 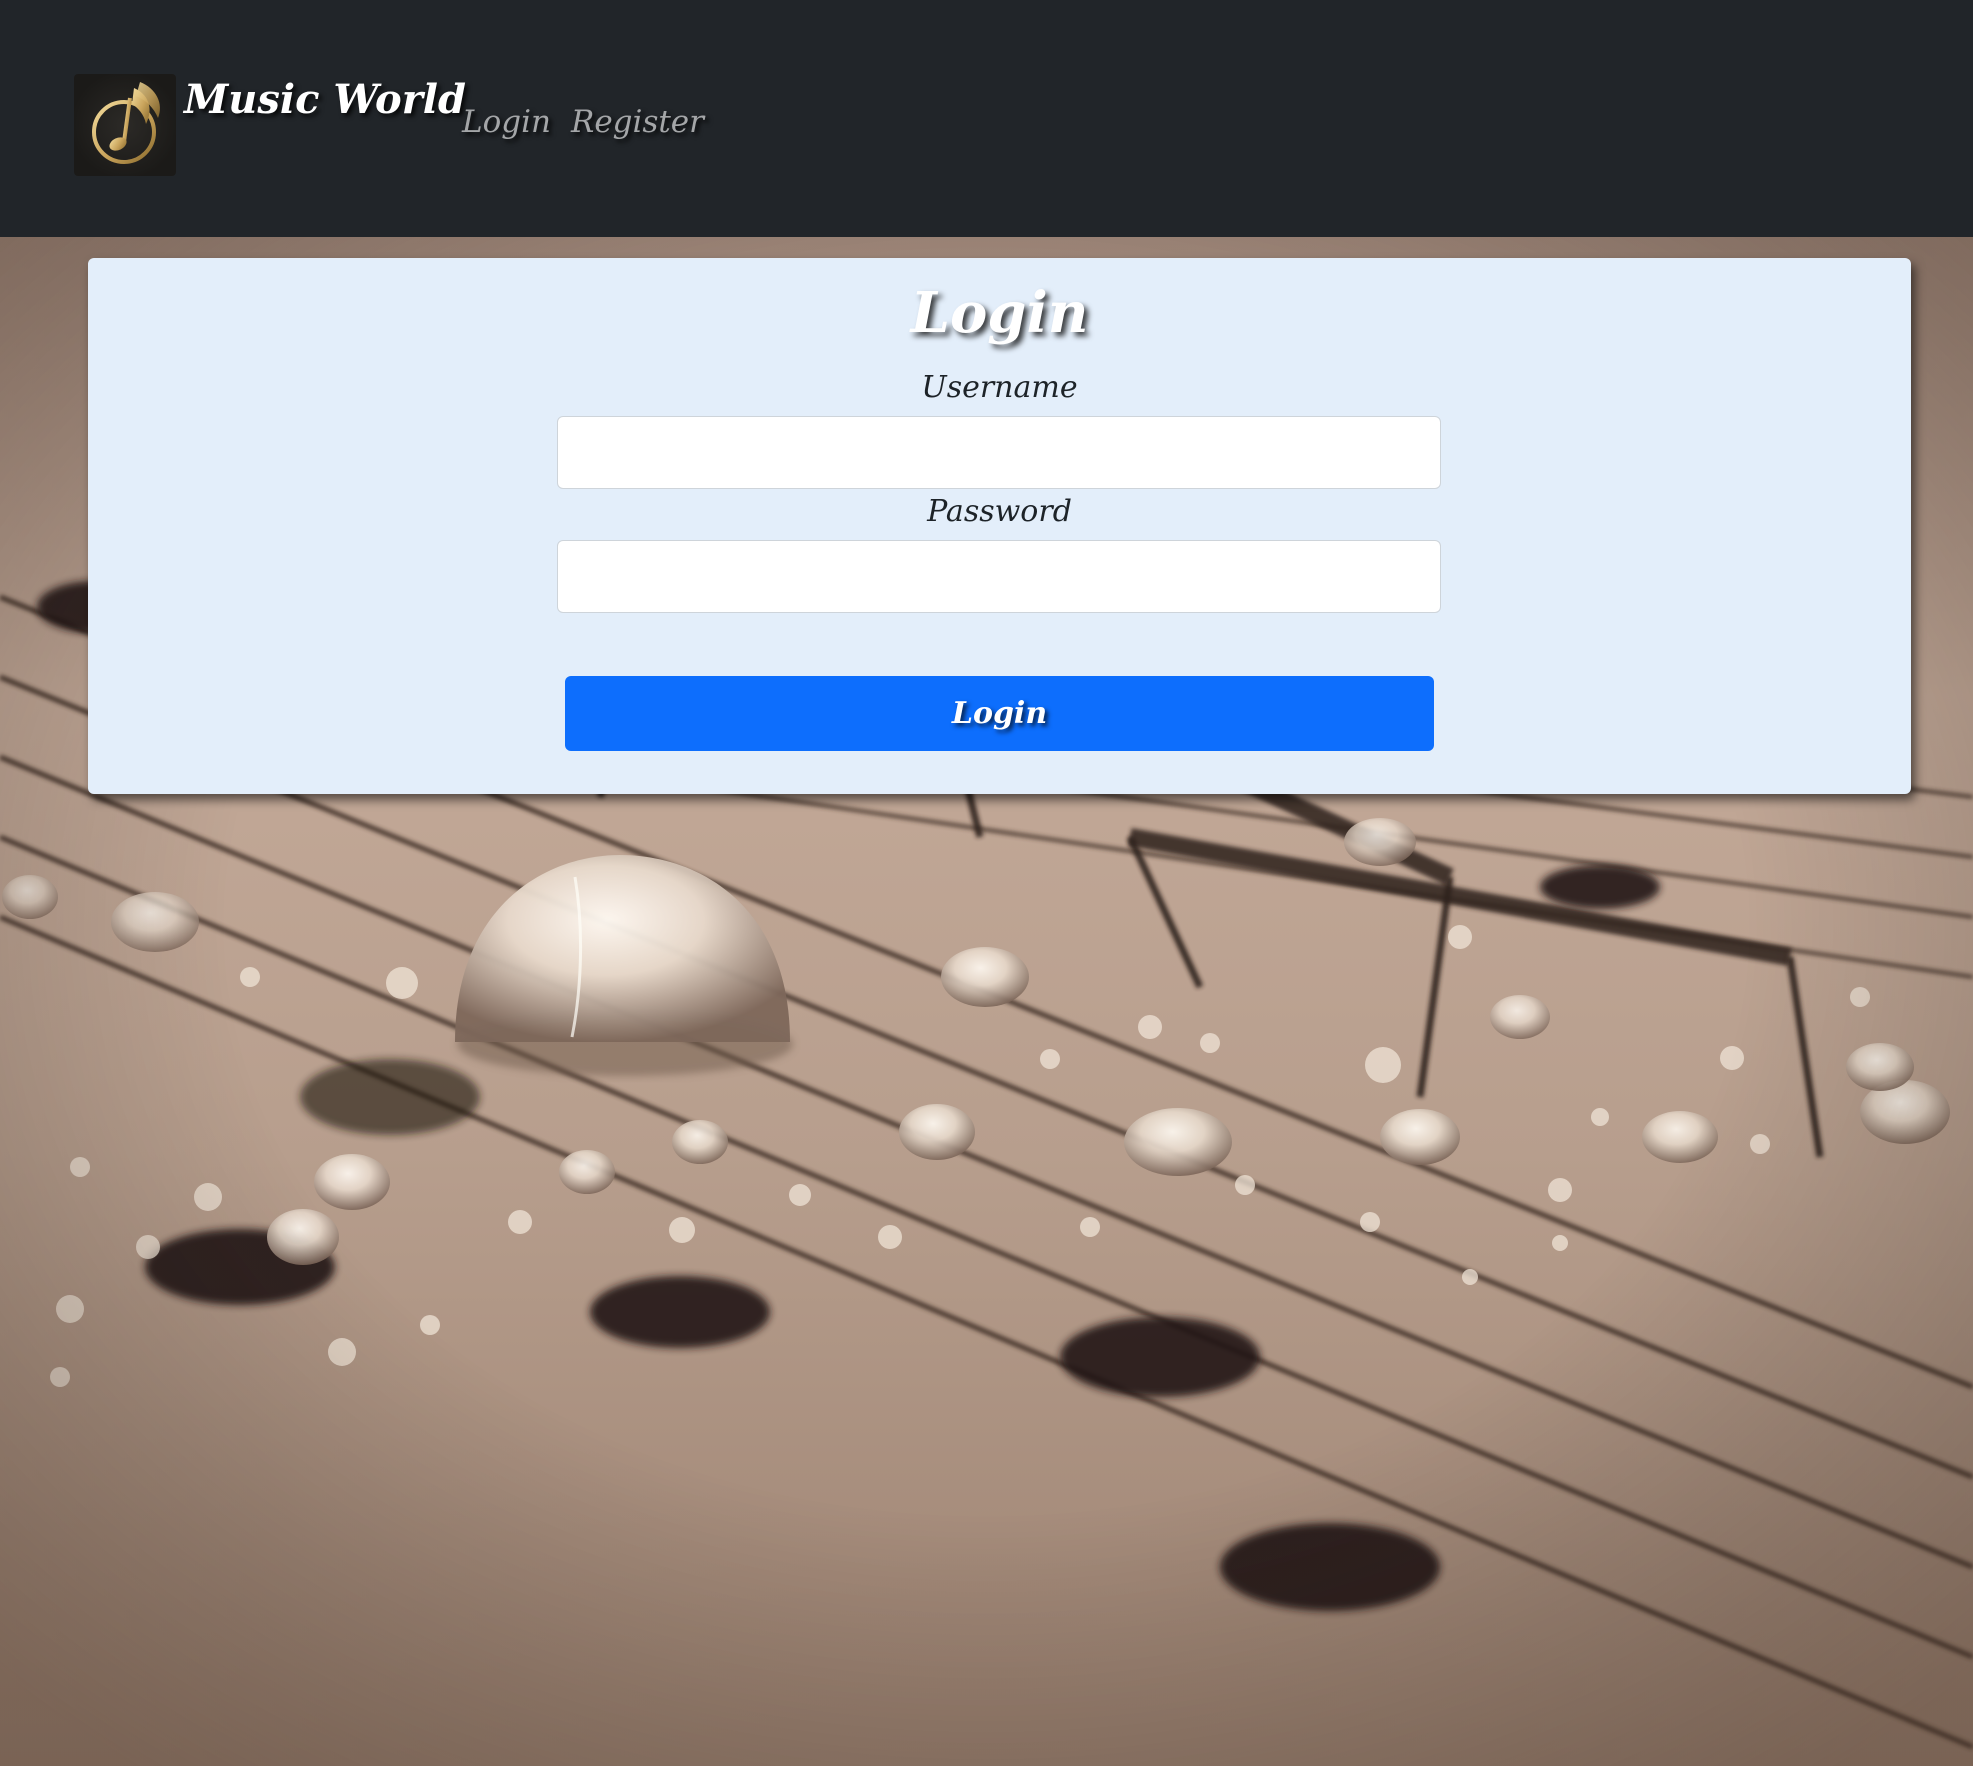 What do you see at coordinates (637, 122) in the screenshot?
I see `nav-link-register: Register` at bounding box center [637, 122].